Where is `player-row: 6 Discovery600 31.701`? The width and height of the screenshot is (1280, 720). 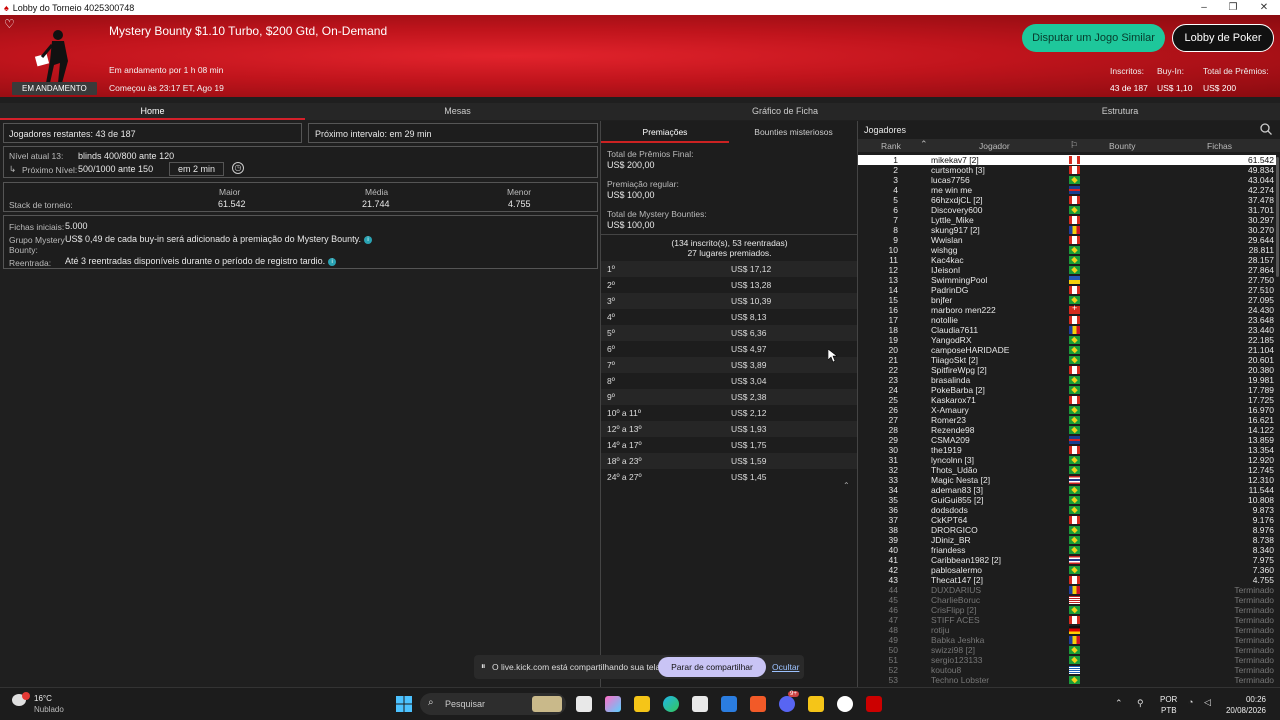 player-row: 6 Discovery600 31.701 is located at coordinates (1067, 210).